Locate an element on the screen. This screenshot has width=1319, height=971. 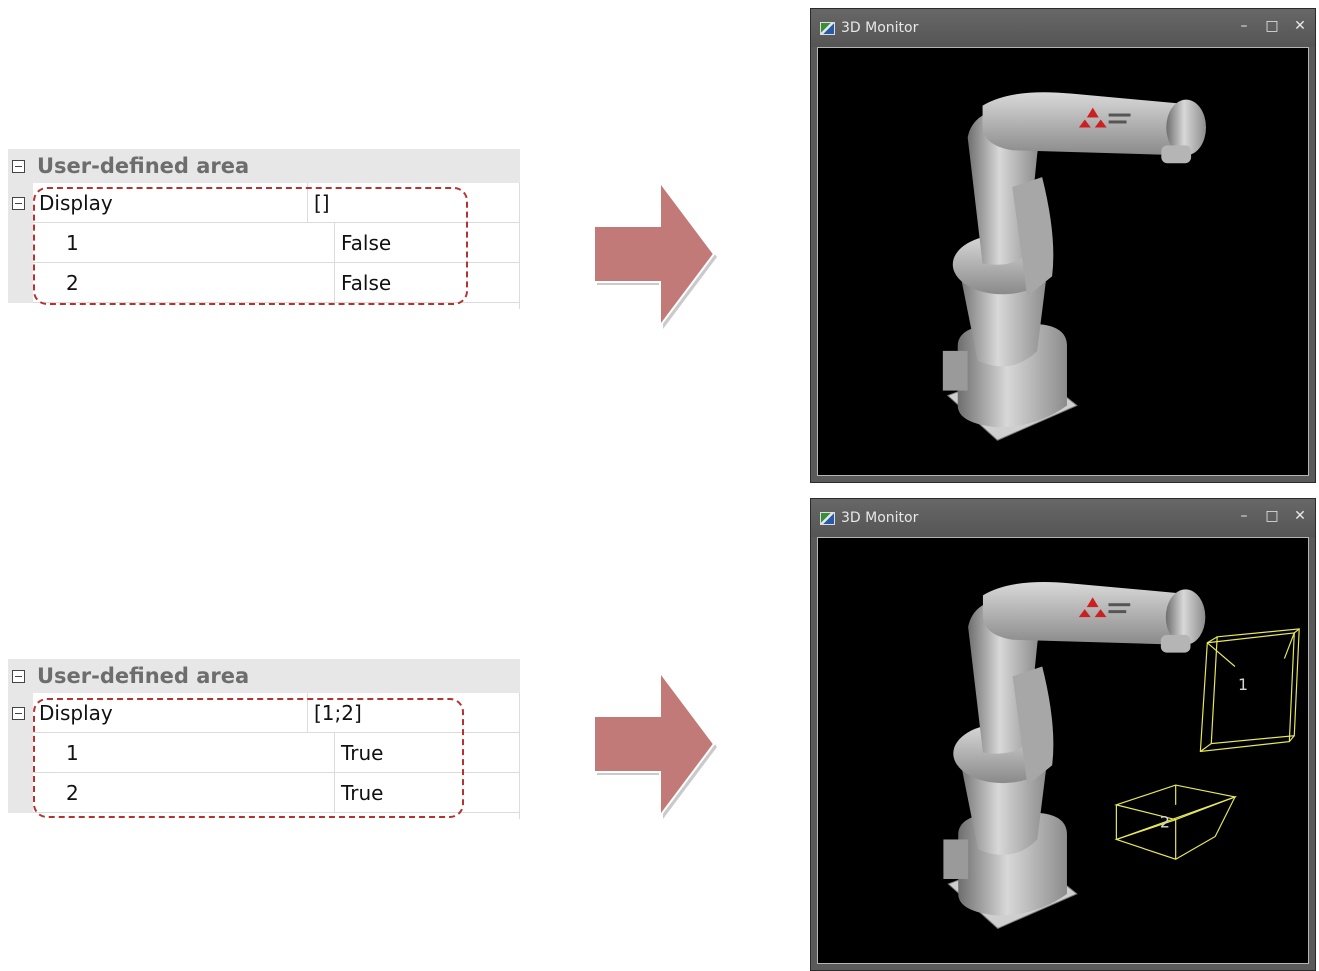
property-row-display: Display [] is located at coordinates (264, 203).